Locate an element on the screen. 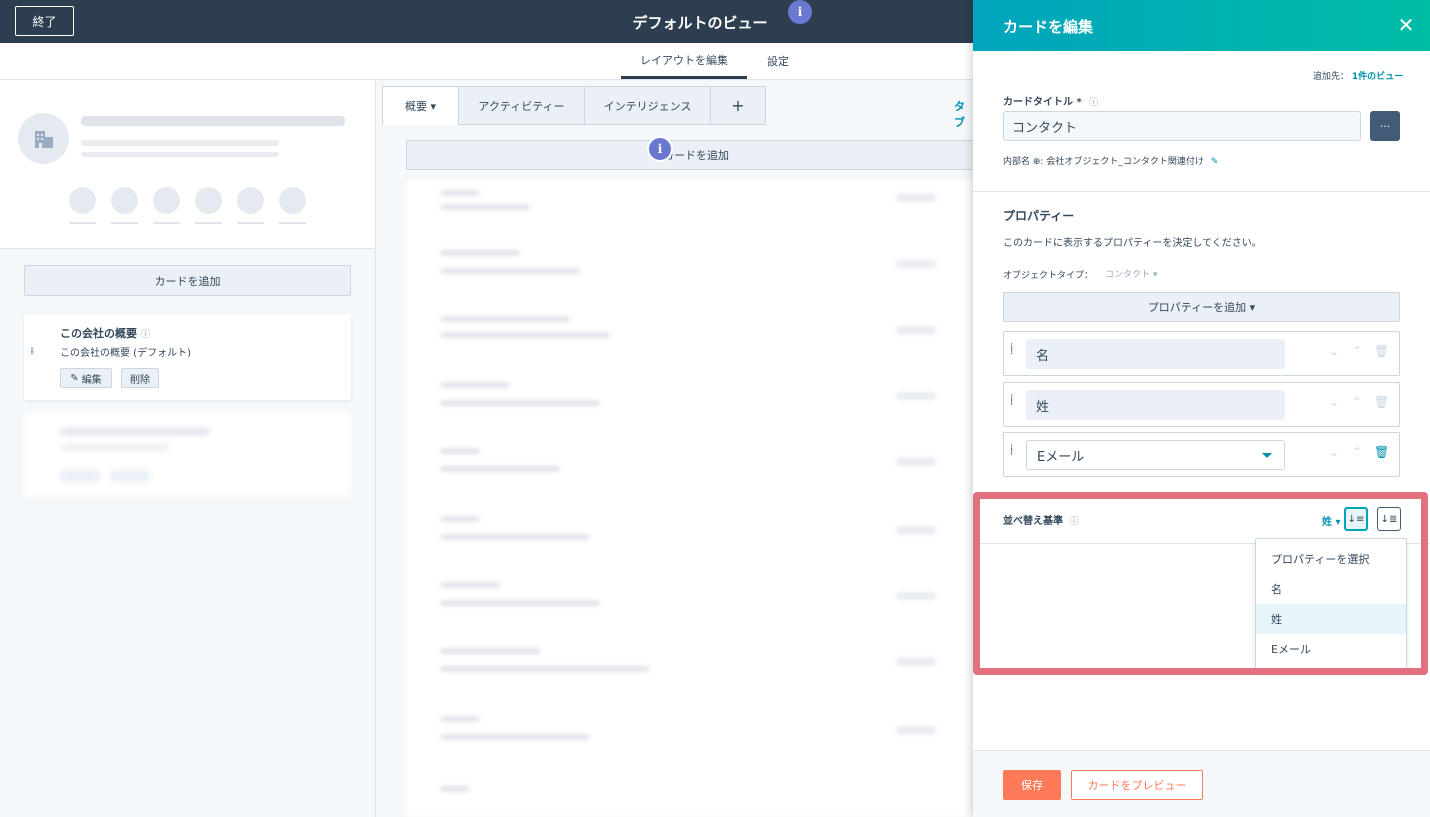 The height and width of the screenshot is (817, 1430). add-to-label: 追加先： is located at coordinates (1331, 77).